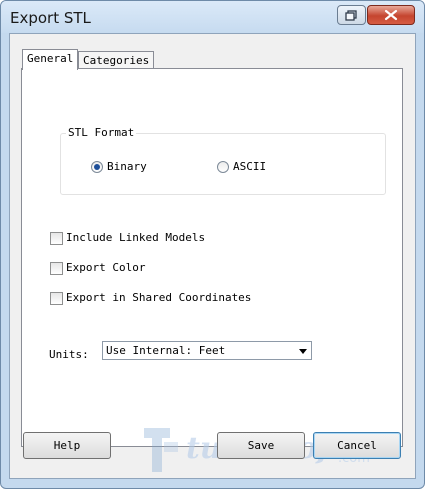  I want to click on ascii-label: ASCII, so click(249, 166).